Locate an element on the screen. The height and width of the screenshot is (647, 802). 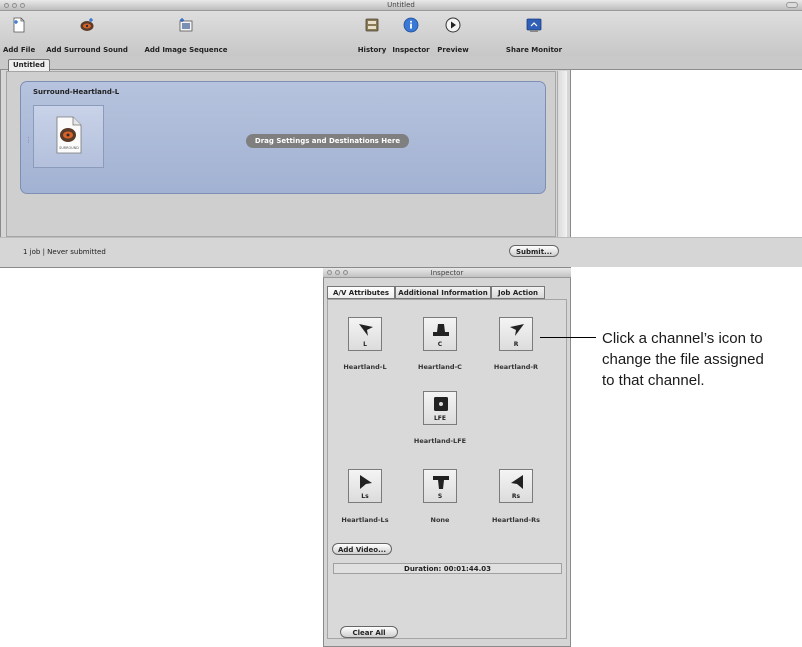
history-label: History is located at coordinates (372, 50).